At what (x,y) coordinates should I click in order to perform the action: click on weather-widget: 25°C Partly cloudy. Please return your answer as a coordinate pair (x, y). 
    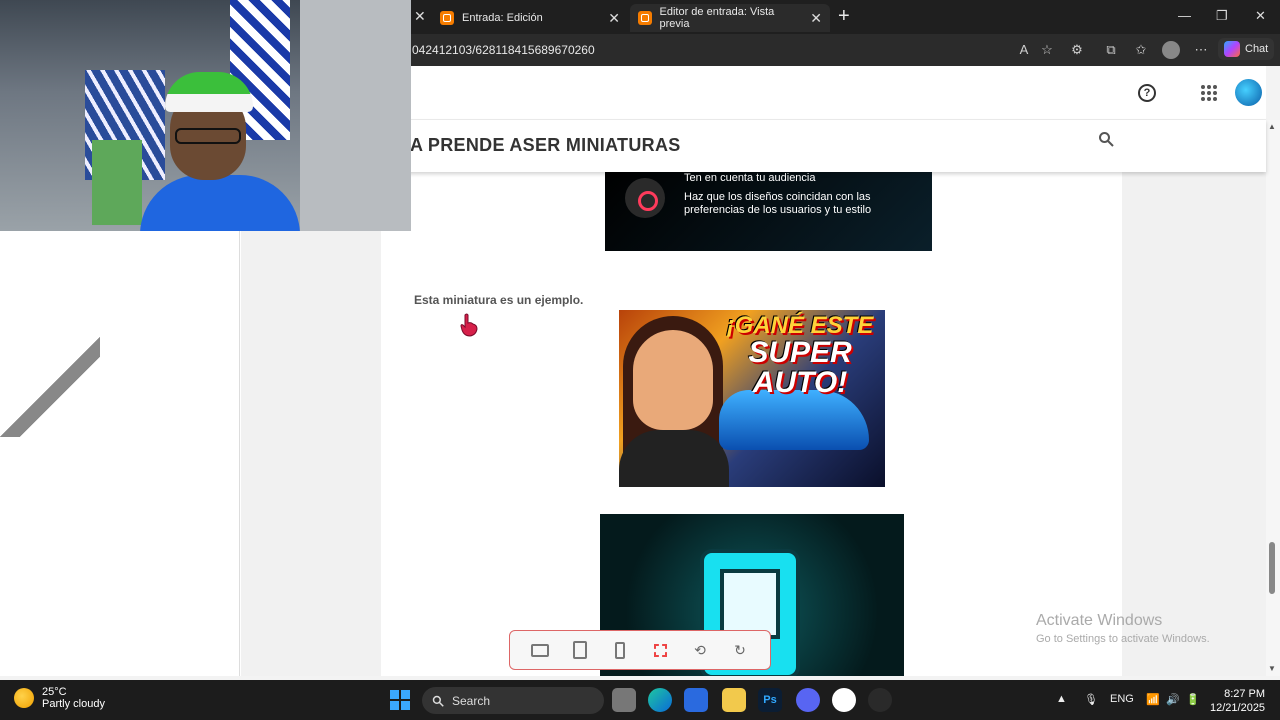
    Looking at the image, I should click on (59, 698).